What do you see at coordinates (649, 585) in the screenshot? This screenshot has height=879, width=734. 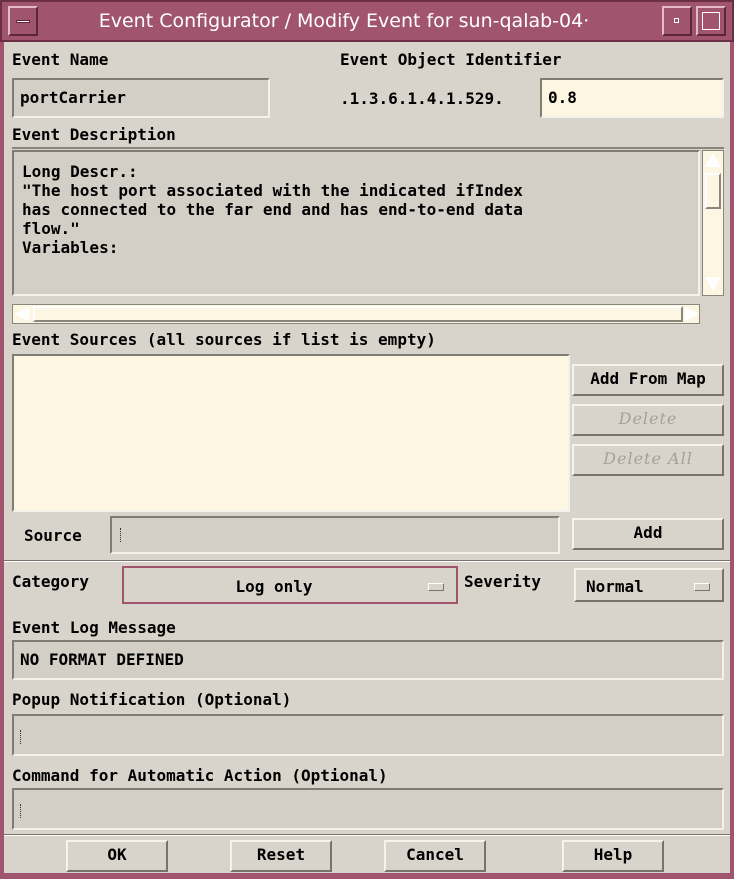 I see `severity-option-menu: Normal` at bounding box center [649, 585].